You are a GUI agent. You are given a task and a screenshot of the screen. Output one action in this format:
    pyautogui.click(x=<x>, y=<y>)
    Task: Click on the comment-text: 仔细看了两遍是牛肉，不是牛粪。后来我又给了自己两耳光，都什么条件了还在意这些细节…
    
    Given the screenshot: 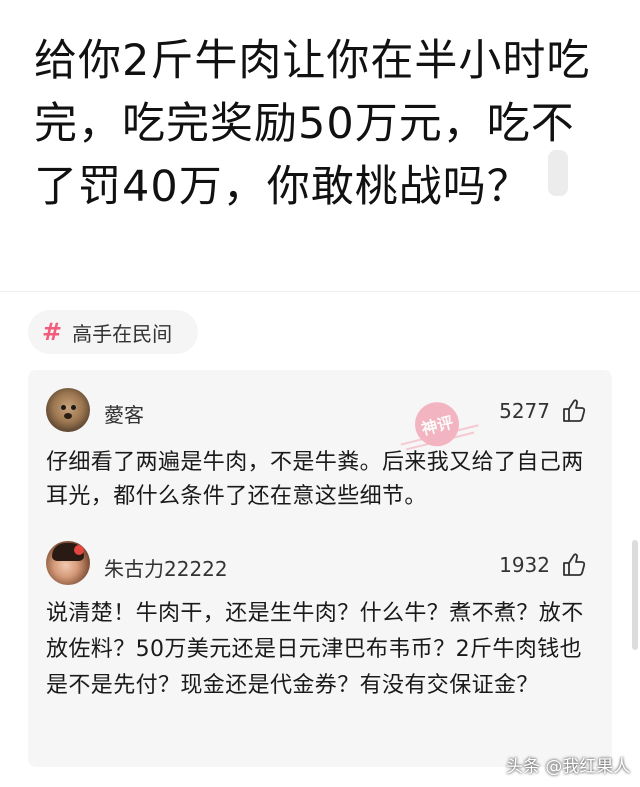 What is the action you would take?
    pyautogui.click(x=315, y=479)
    